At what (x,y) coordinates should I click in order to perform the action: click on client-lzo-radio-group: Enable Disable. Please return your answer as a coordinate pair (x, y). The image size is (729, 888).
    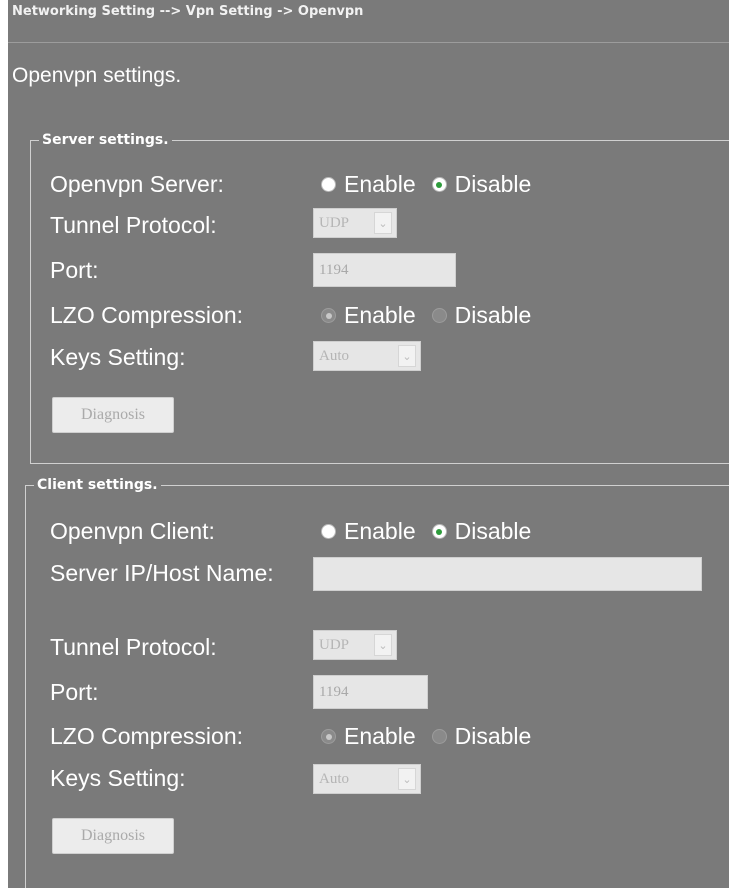
    Looking at the image, I should click on (434, 736).